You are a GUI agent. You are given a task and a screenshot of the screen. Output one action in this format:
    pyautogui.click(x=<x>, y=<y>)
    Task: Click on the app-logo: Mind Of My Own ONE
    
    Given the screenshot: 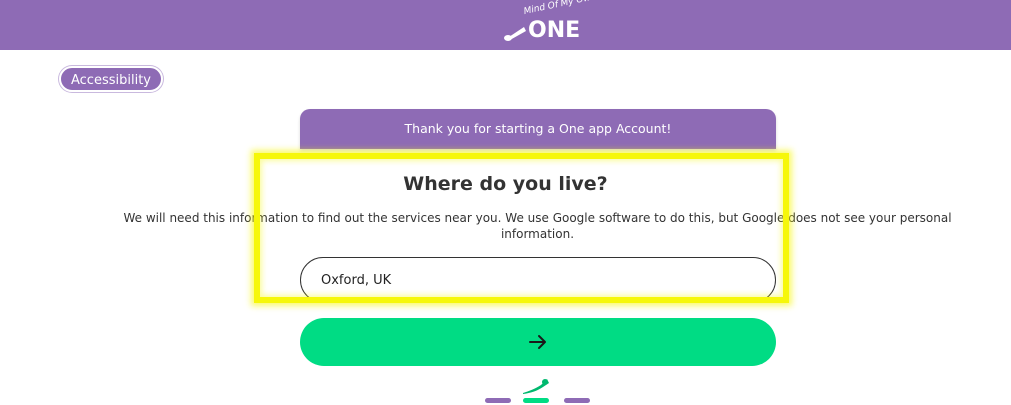 What is the action you would take?
    pyautogui.click(x=550, y=22)
    